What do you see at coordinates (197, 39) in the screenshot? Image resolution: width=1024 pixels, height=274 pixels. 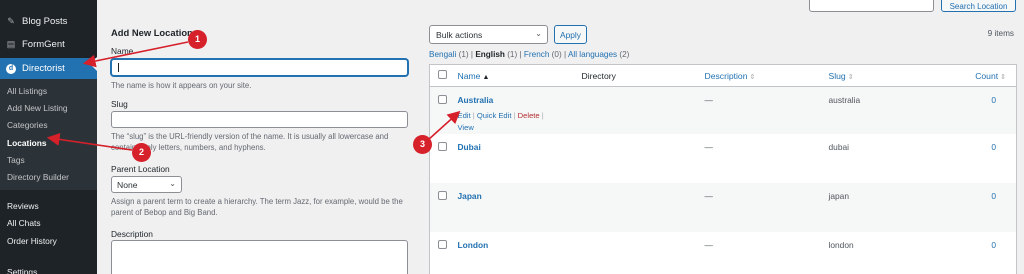 I see `callout-1: 1` at bounding box center [197, 39].